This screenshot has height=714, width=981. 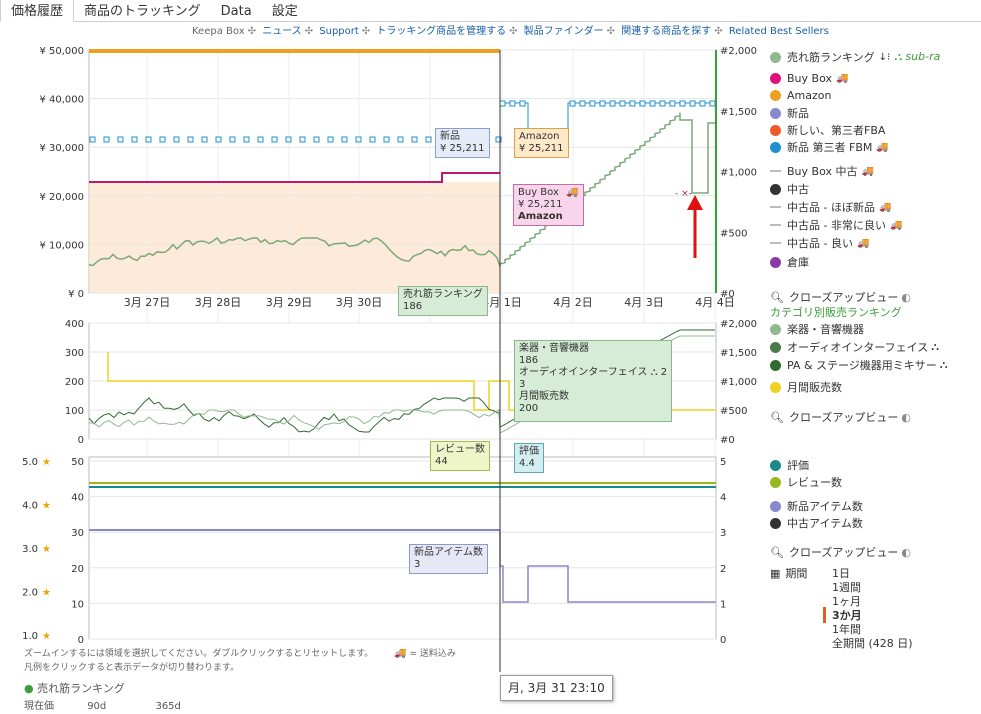 I want to click on period-option-5: 全期間 (428 日), so click(x=872, y=643).